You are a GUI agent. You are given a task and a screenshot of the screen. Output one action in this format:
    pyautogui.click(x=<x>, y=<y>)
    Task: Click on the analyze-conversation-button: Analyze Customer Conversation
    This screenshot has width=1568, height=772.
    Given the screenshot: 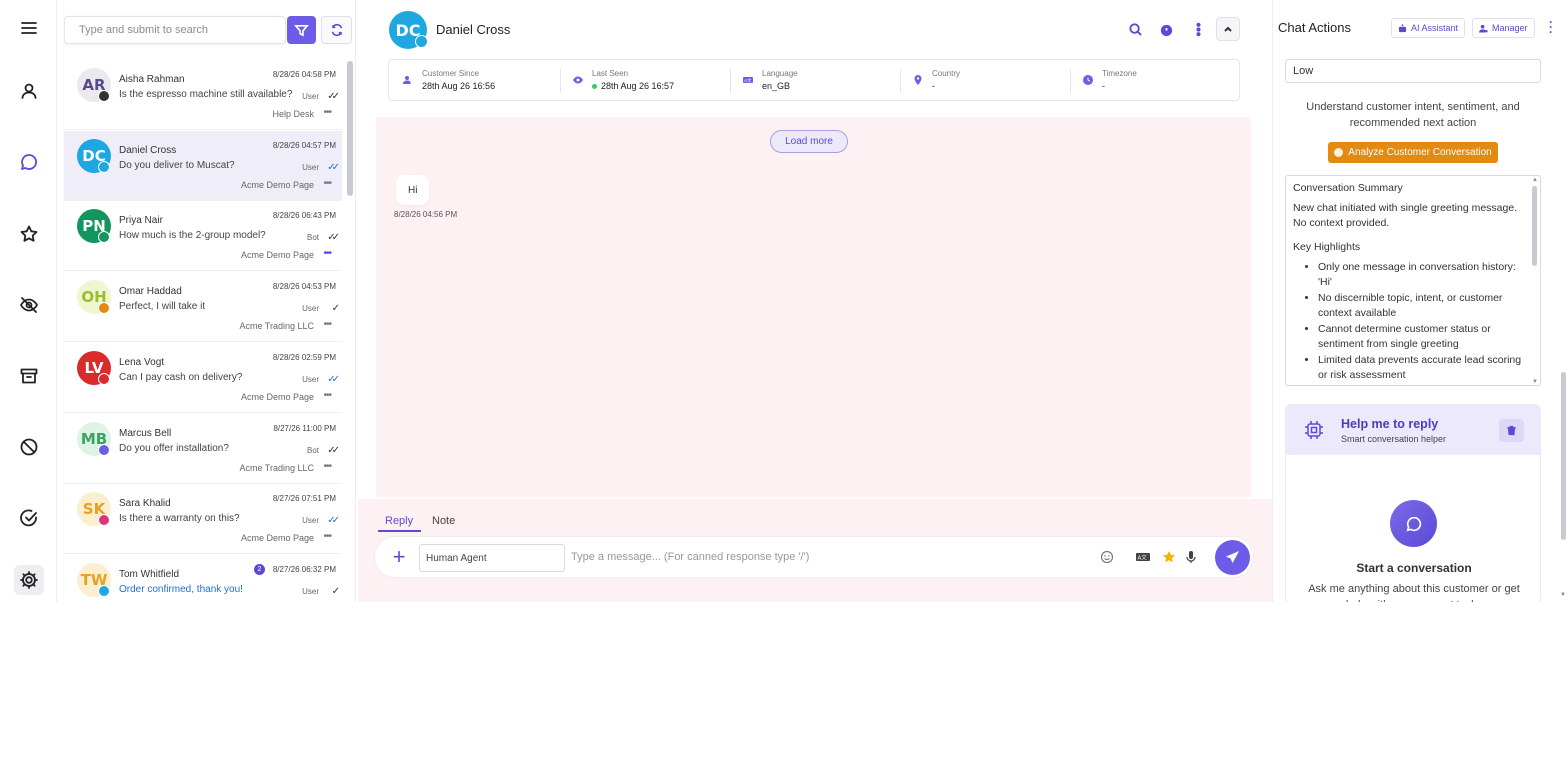 What is the action you would take?
    pyautogui.click(x=1413, y=152)
    